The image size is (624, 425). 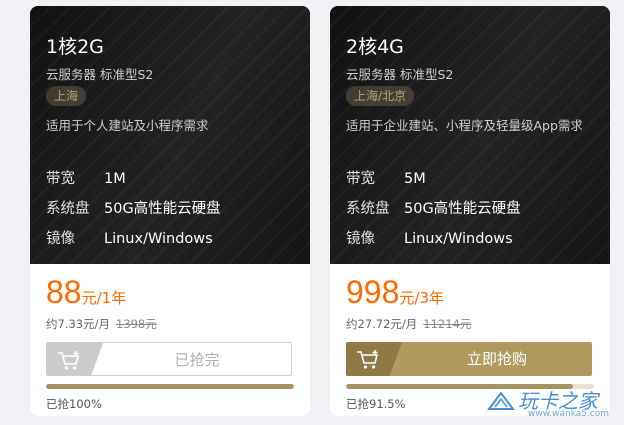 What do you see at coordinates (373, 292) in the screenshot?
I see `price-amount: 998` at bounding box center [373, 292].